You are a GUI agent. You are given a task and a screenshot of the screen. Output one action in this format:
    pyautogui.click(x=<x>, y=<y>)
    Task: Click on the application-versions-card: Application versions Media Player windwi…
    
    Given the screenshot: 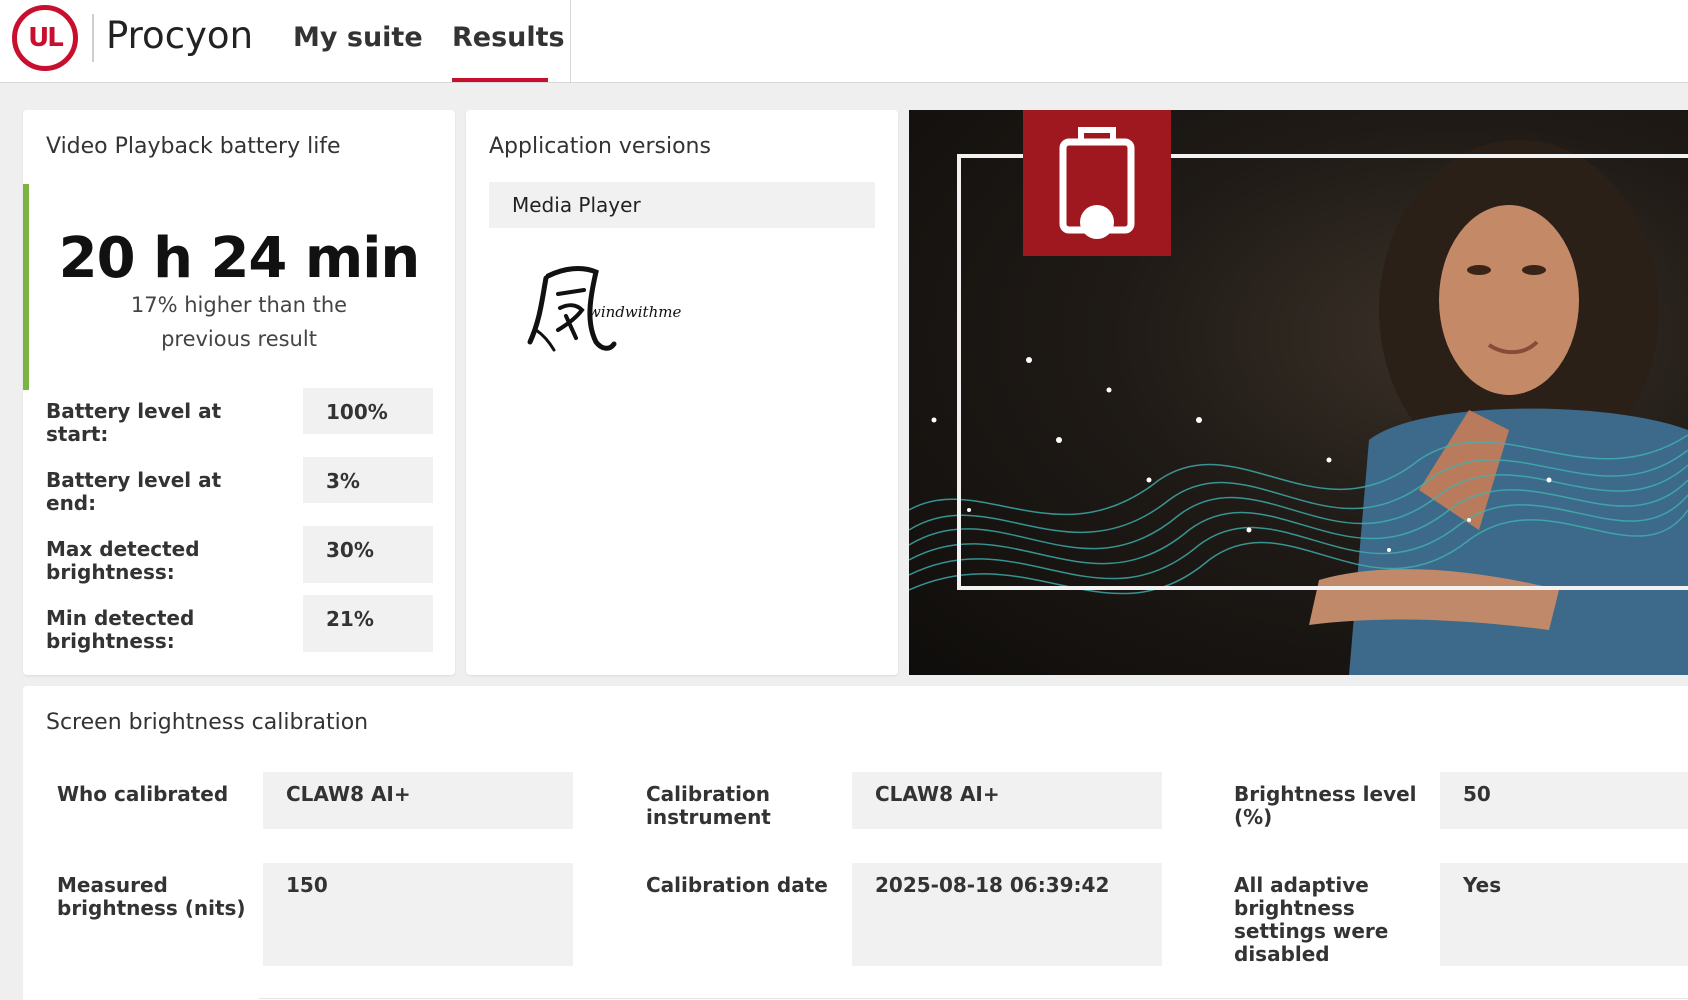 What is the action you would take?
    pyautogui.click(x=682, y=392)
    